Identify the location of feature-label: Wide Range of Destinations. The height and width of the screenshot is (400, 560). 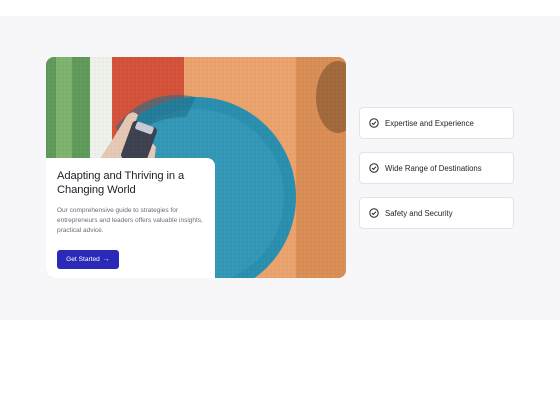
(433, 168).